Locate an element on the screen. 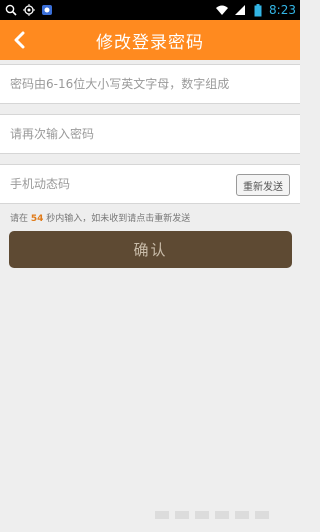  status-bar: 8:23 is located at coordinates (150, 10).